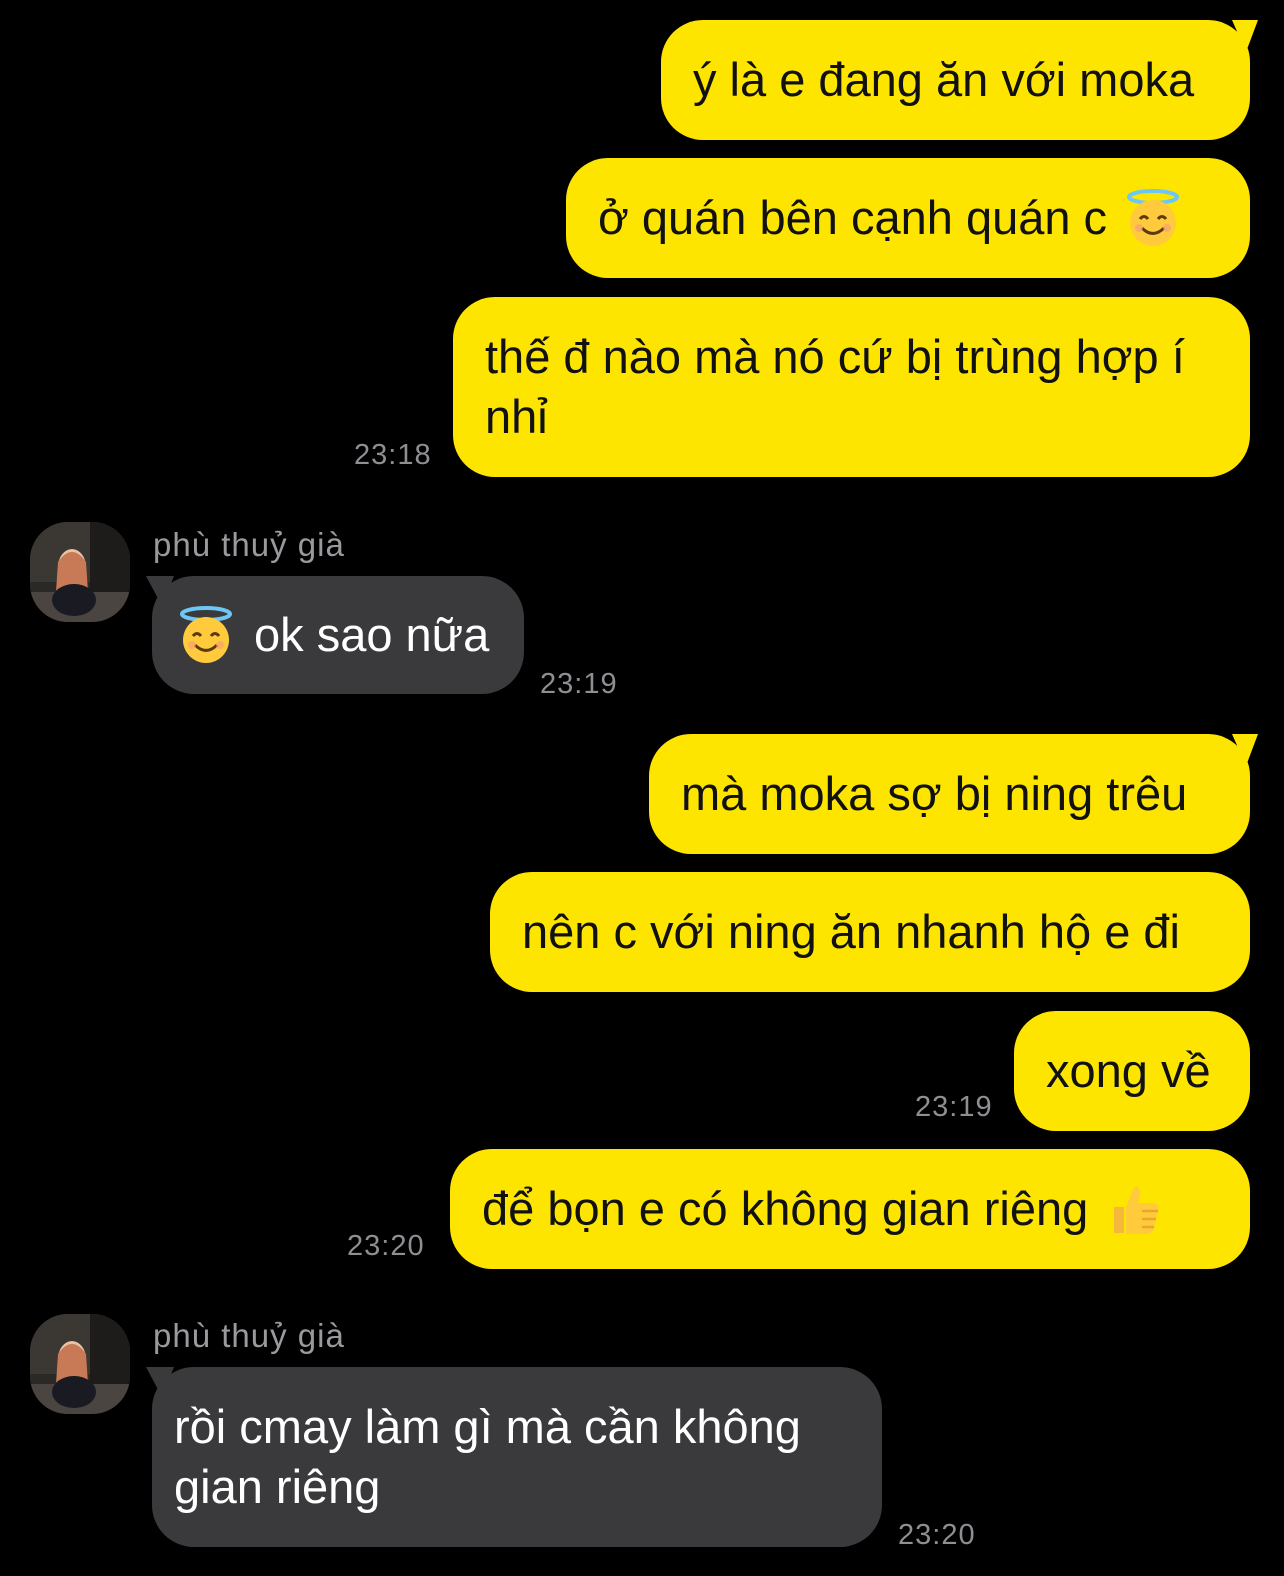 This screenshot has width=1284, height=1576. What do you see at coordinates (1128, 1070) in the screenshot?
I see `message-text: xong về` at bounding box center [1128, 1070].